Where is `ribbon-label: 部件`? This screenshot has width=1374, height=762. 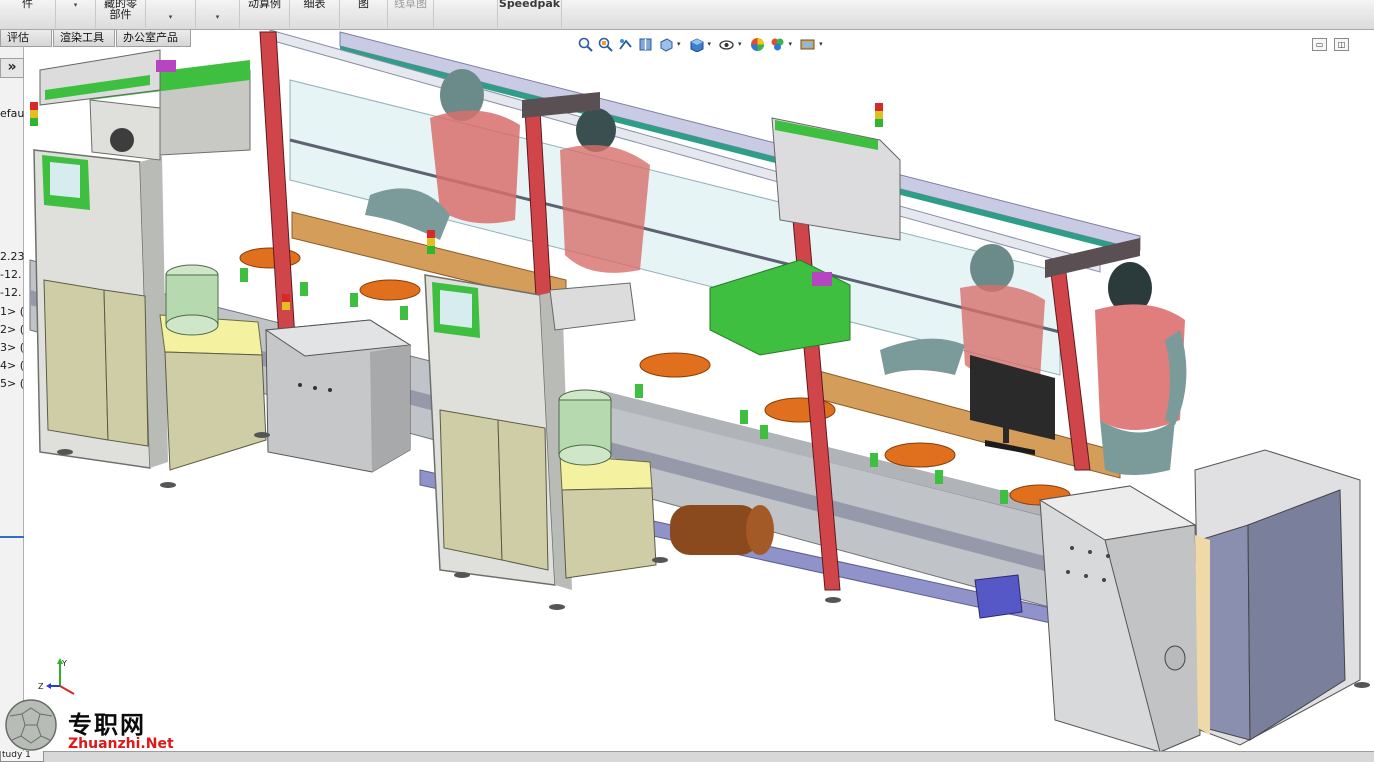
ribbon-label: 部件 is located at coordinates (120, 14).